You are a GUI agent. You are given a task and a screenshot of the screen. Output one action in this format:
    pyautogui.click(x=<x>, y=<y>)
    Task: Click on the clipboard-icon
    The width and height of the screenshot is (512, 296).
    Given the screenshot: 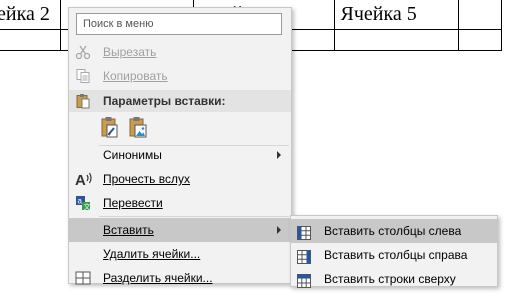 What is the action you would take?
    pyautogui.click(x=83, y=101)
    